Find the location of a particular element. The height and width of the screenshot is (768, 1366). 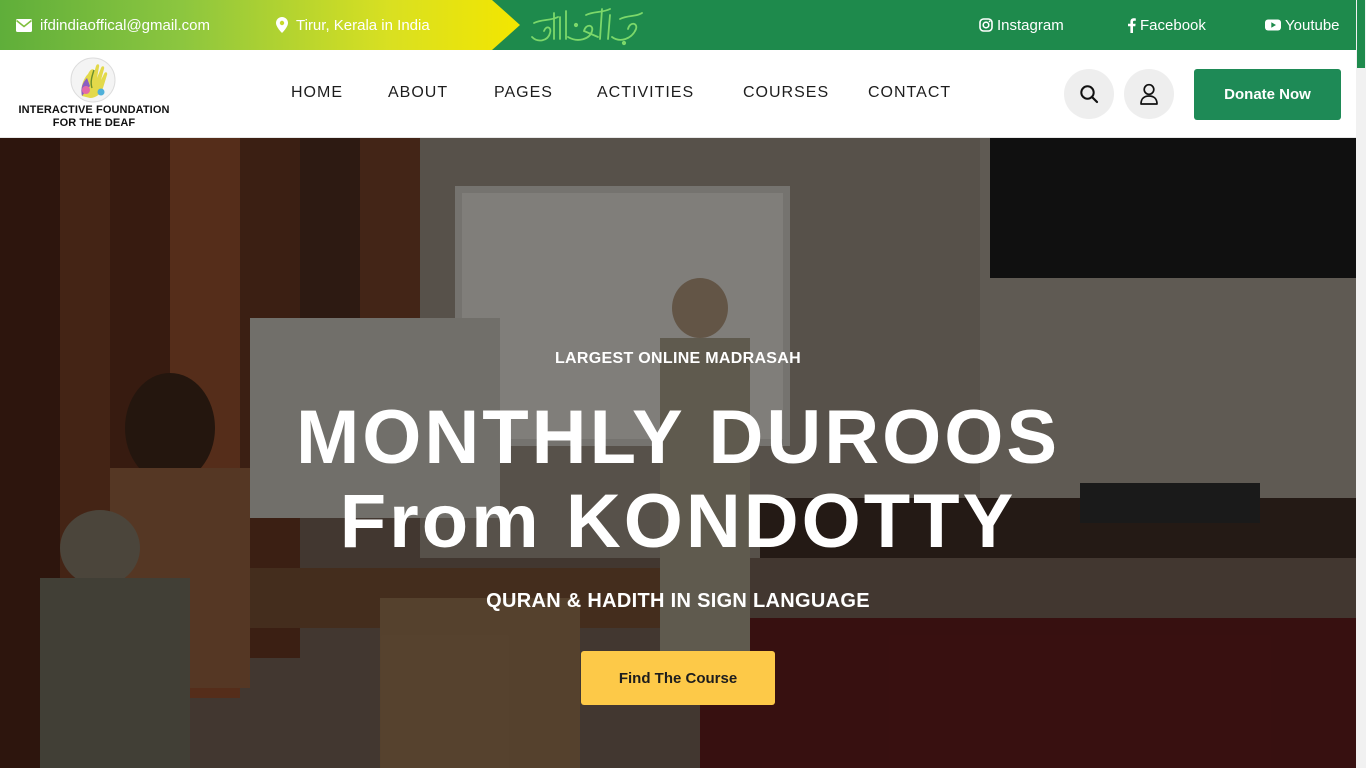

contact-location: Tirur, Kerala in India is located at coordinates (353, 25).